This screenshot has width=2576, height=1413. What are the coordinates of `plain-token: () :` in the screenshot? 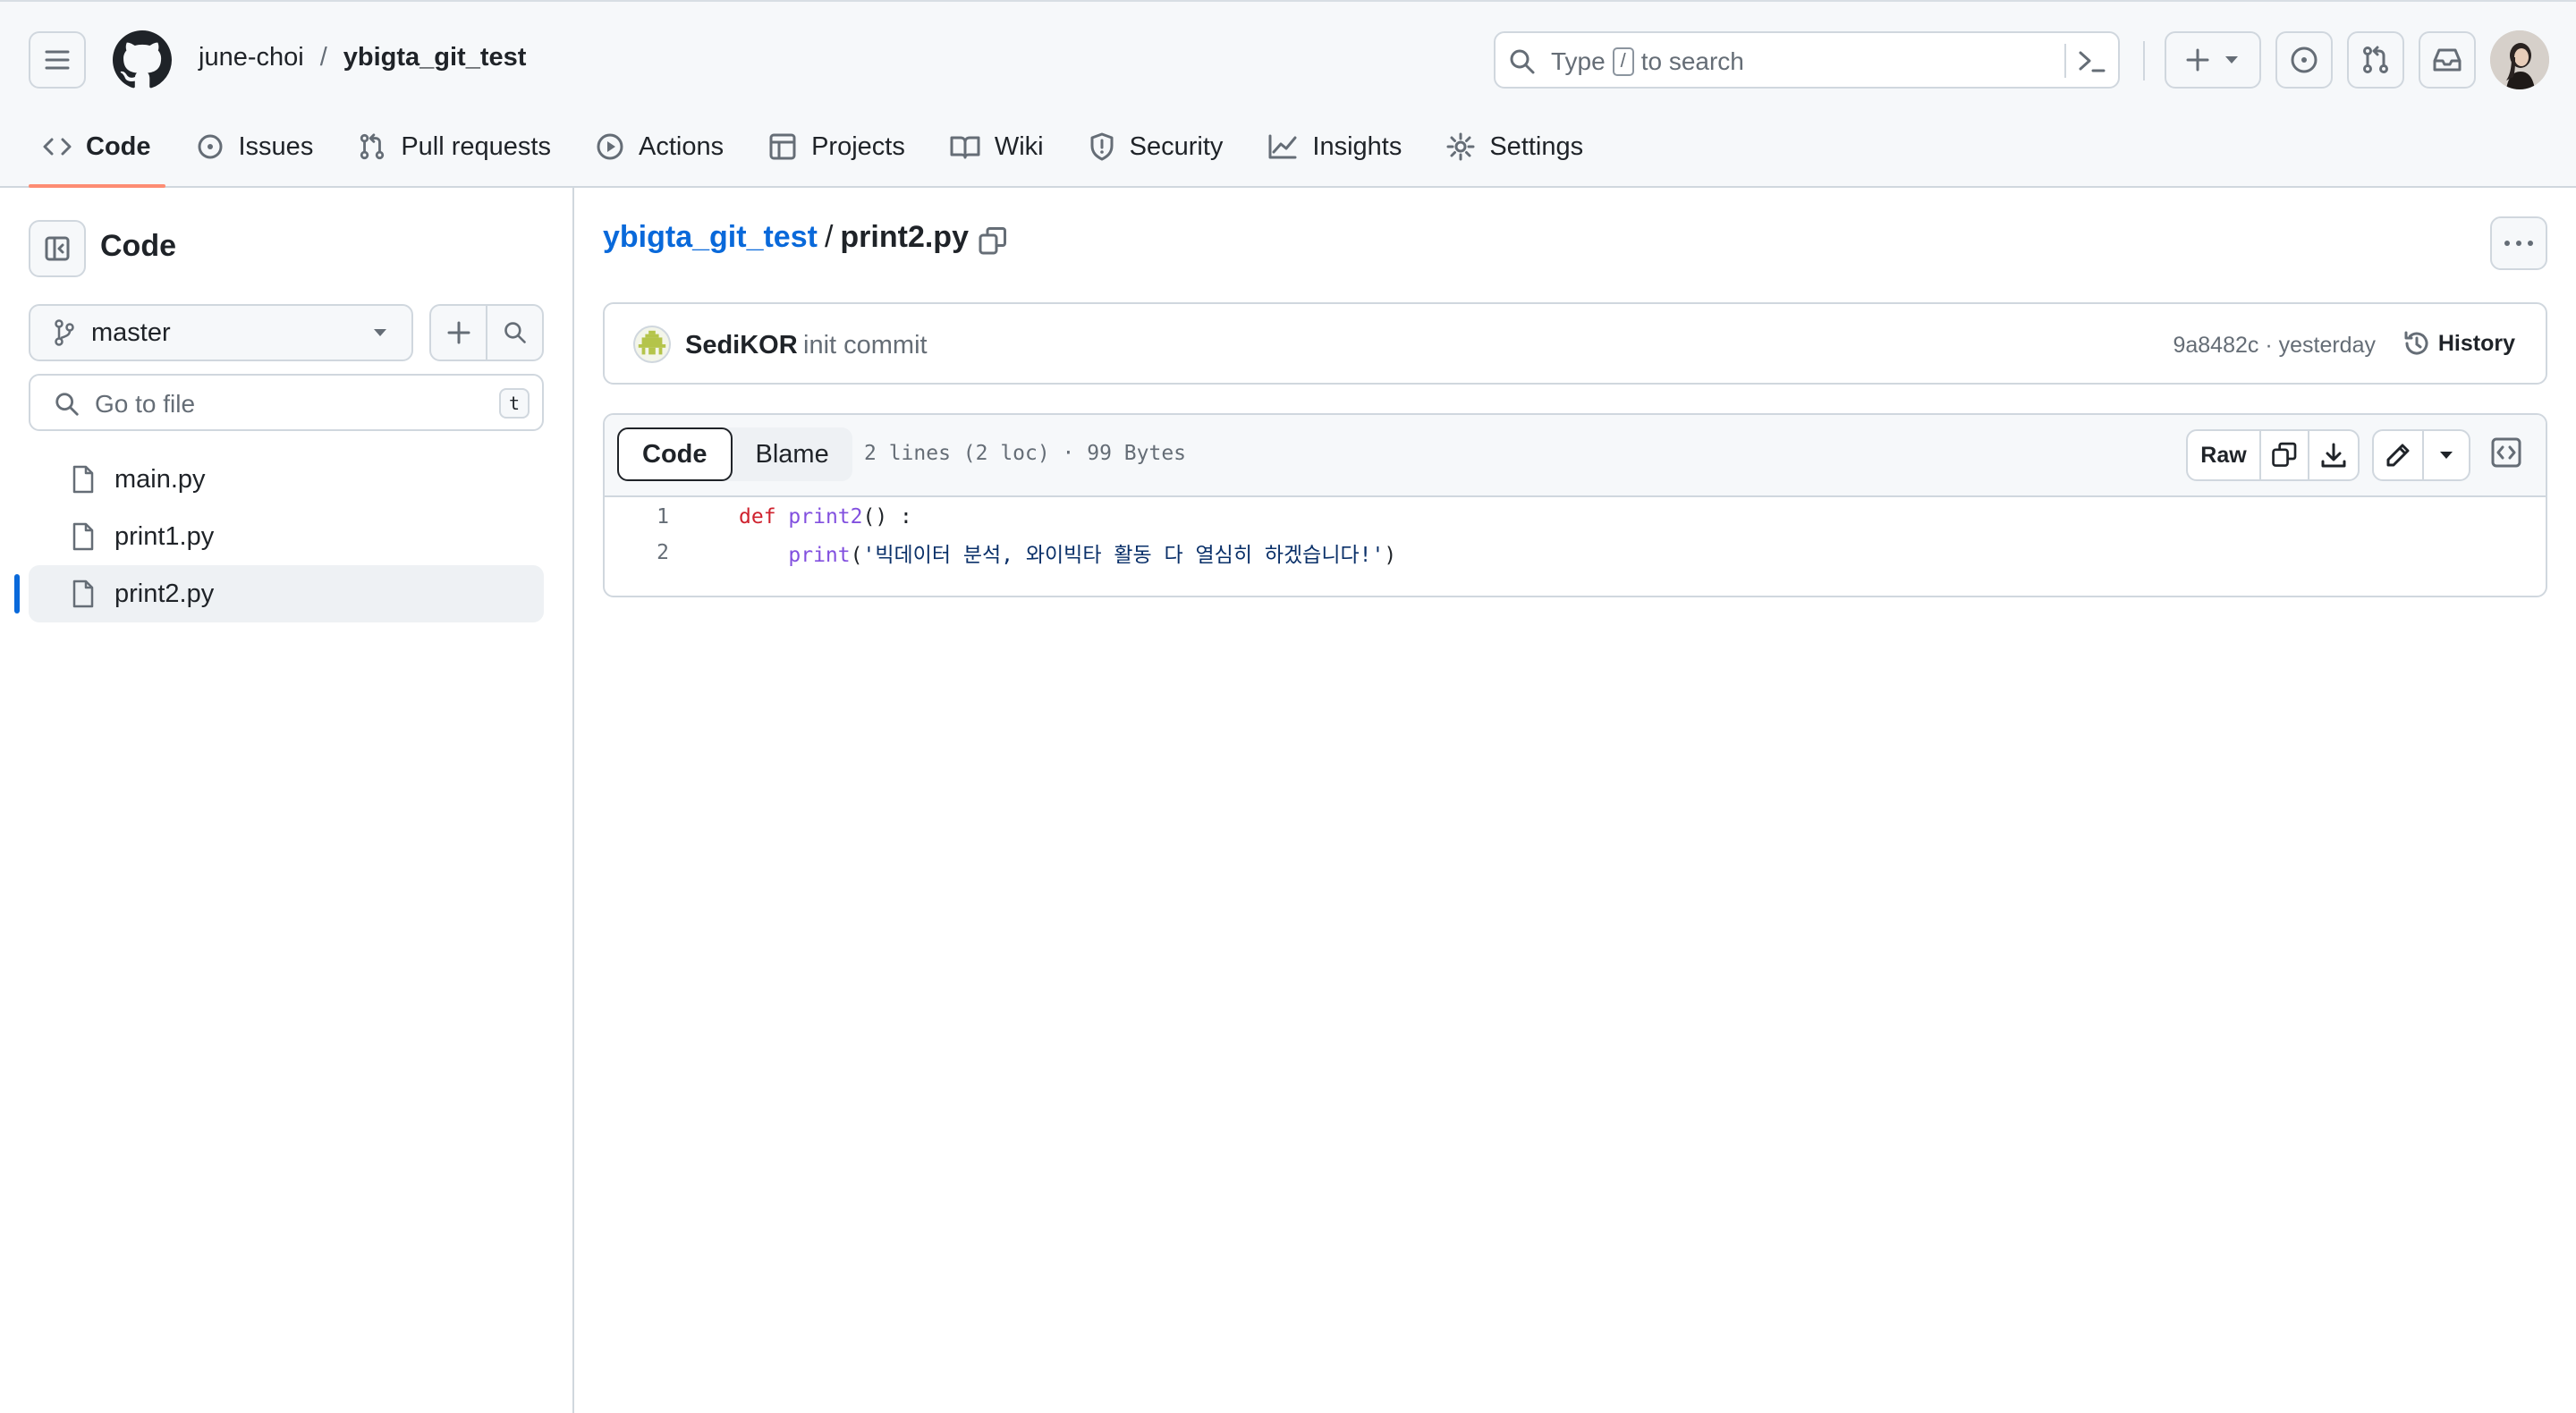 It's located at (887, 517).